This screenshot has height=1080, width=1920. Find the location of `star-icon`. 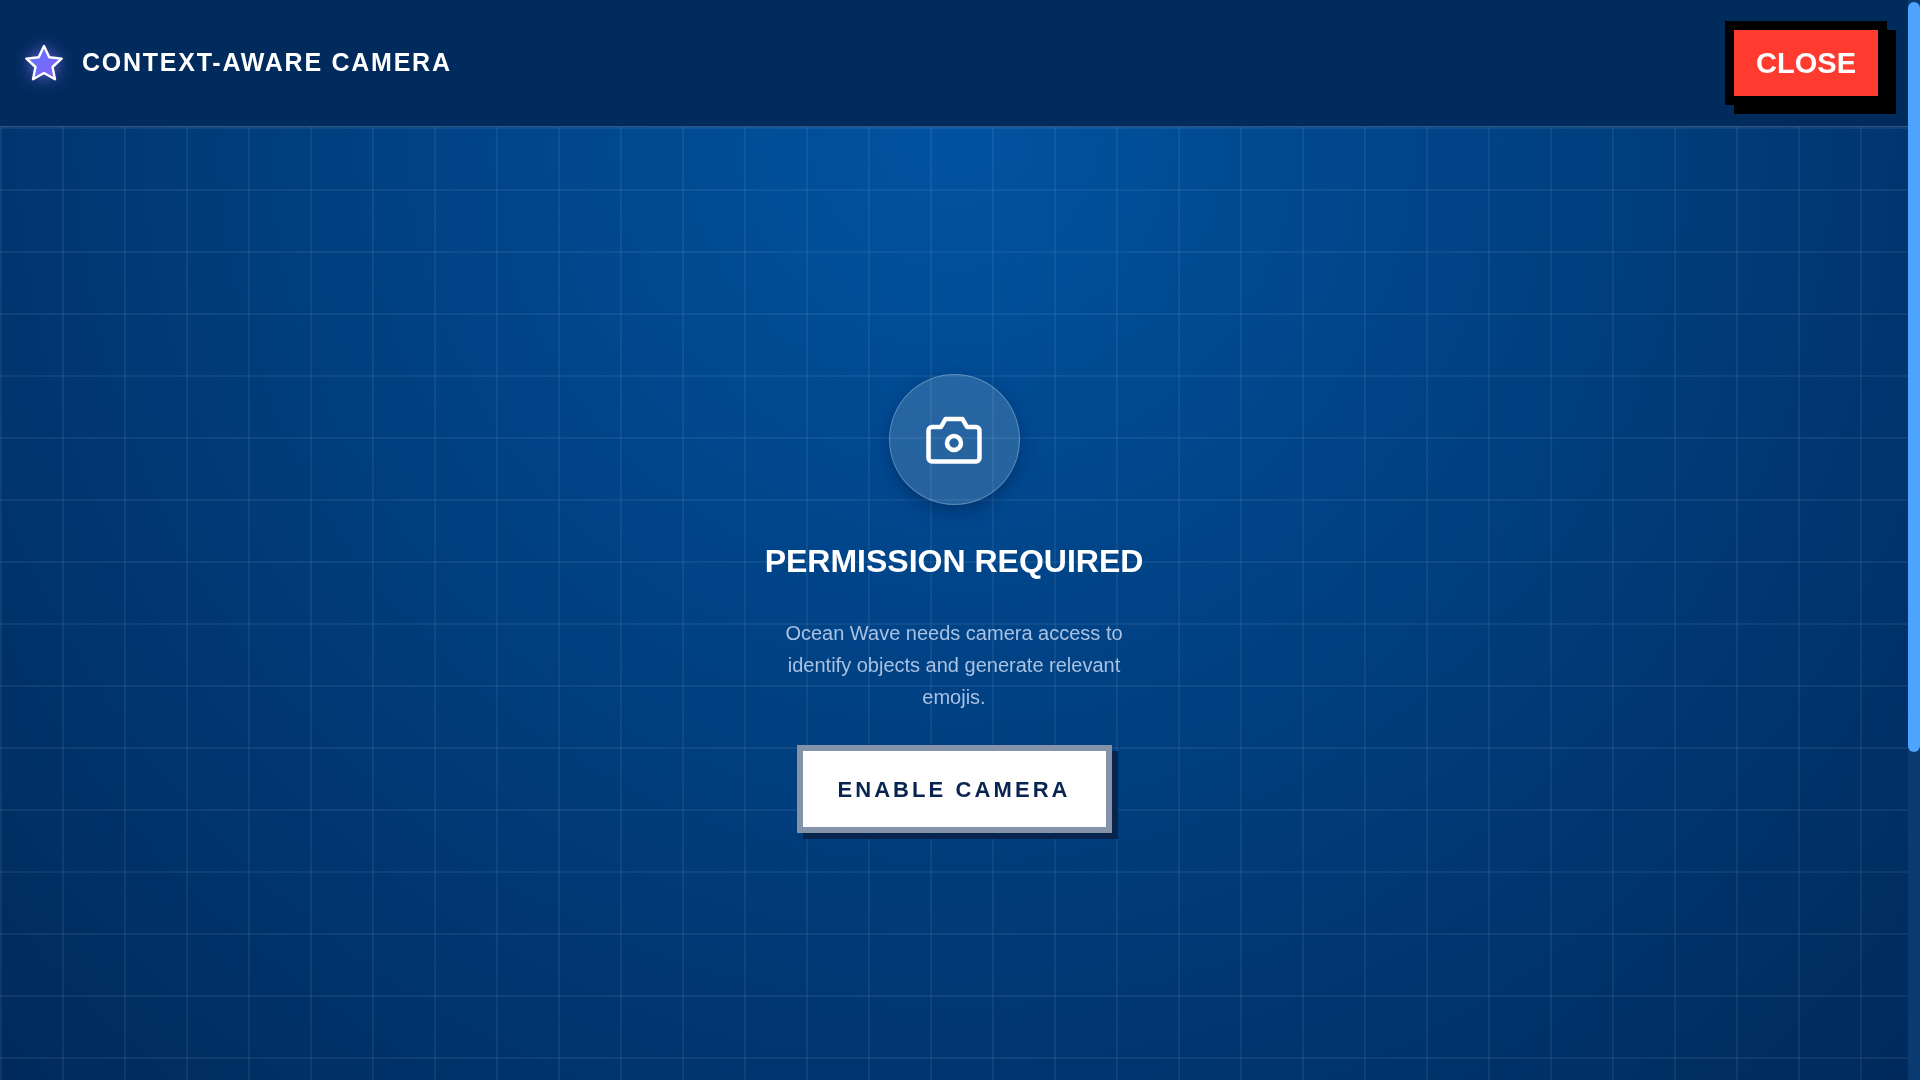

star-icon is located at coordinates (44, 63).